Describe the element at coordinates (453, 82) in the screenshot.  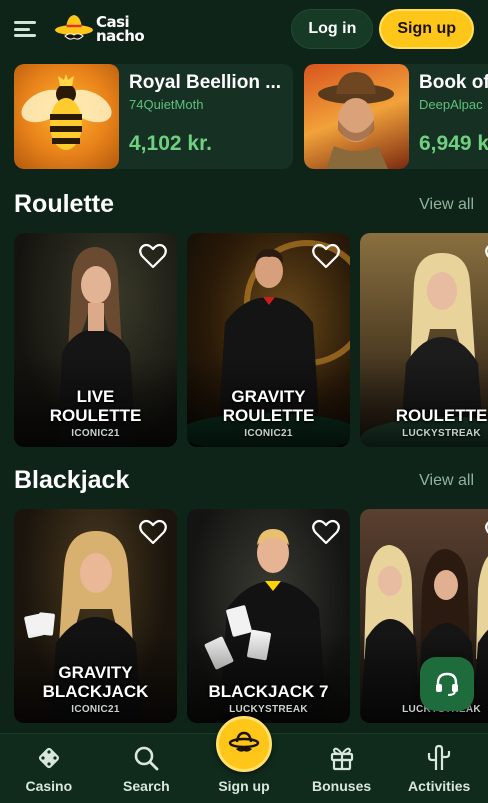
I see `win-game-title: Book of` at that location.